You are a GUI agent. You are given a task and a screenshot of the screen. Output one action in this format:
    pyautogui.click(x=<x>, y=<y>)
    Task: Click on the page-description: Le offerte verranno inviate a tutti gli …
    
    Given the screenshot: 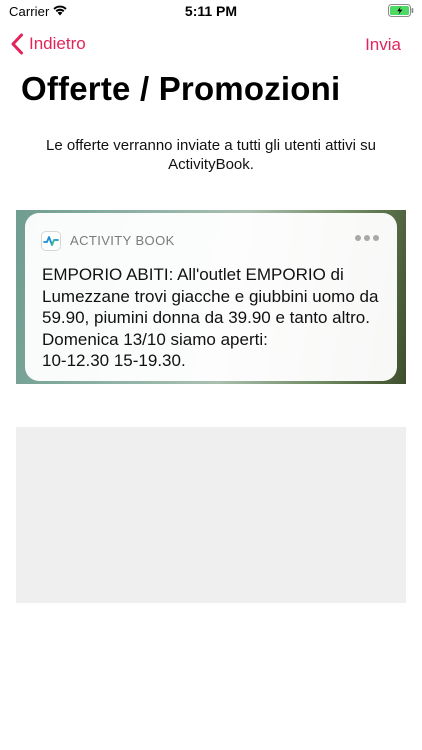 What is the action you would take?
    pyautogui.click(x=211, y=155)
    